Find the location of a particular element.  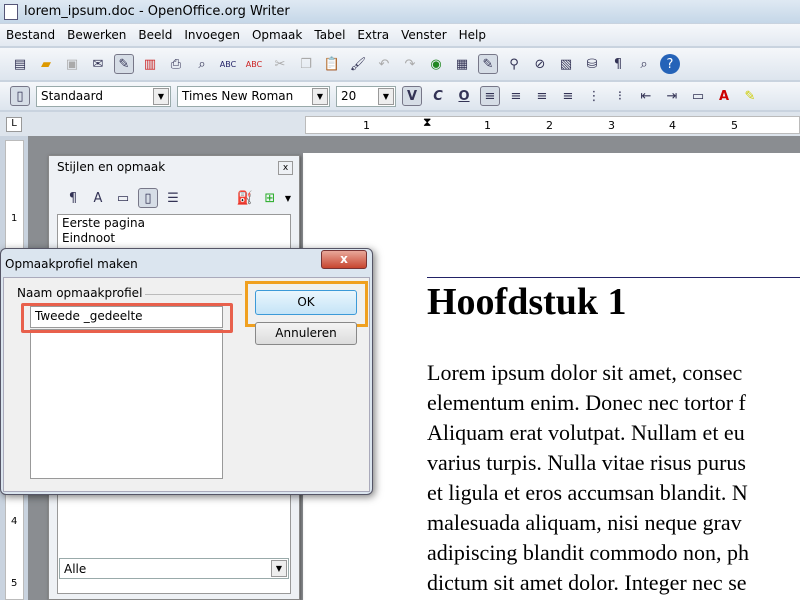

font-name-value: Times New Roman is located at coordinates (238, 96).